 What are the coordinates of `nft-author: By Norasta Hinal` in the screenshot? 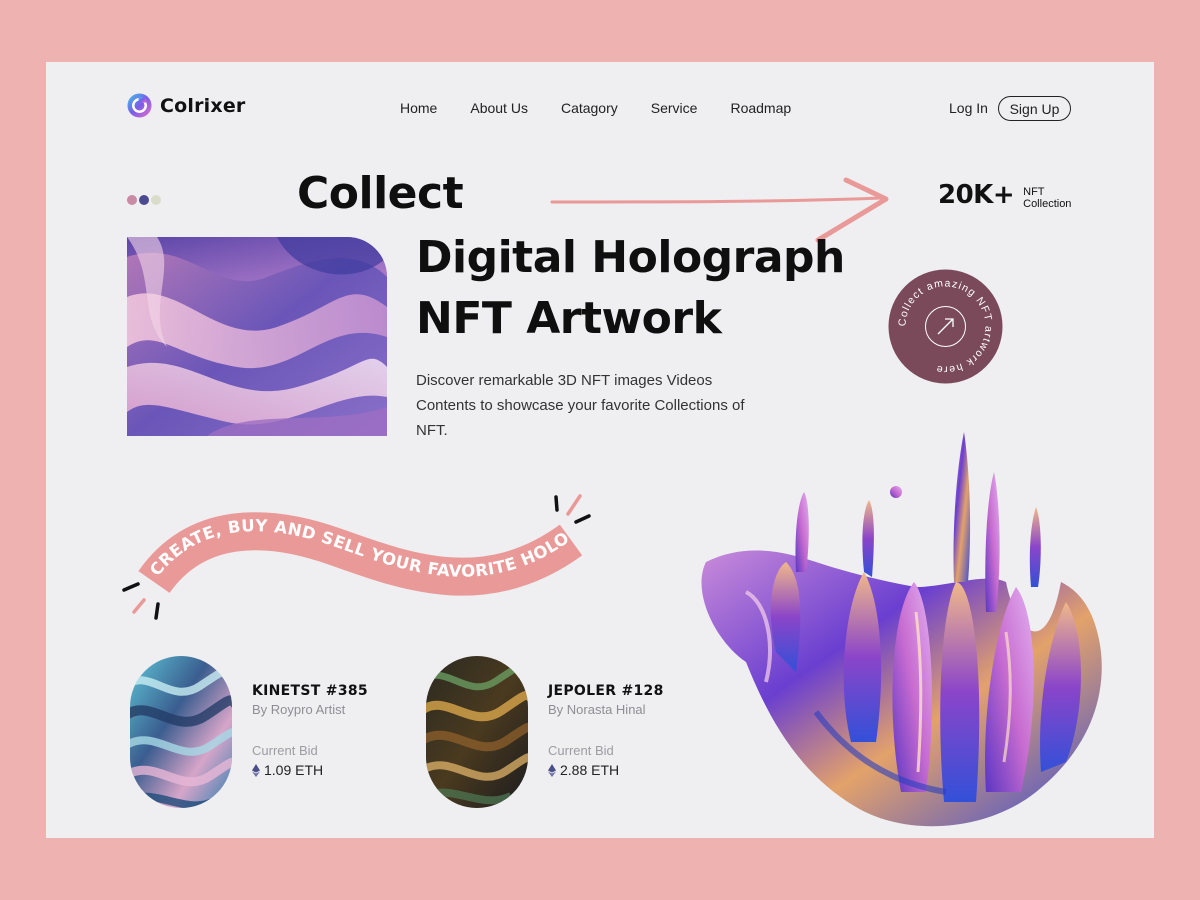 It's located at (597, 709).